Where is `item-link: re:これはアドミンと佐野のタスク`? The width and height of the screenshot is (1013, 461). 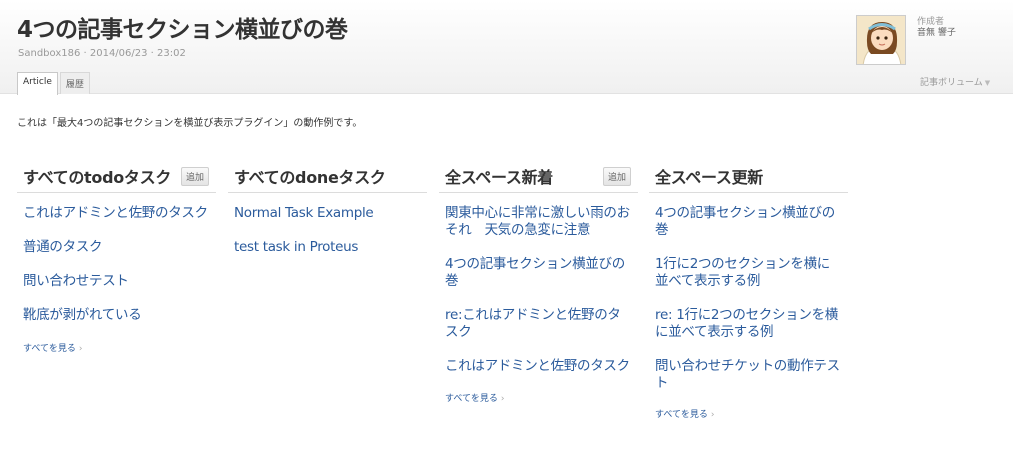 item-link: re:これはアドミンと佐野のタスク is located at coordinates (538, 324).